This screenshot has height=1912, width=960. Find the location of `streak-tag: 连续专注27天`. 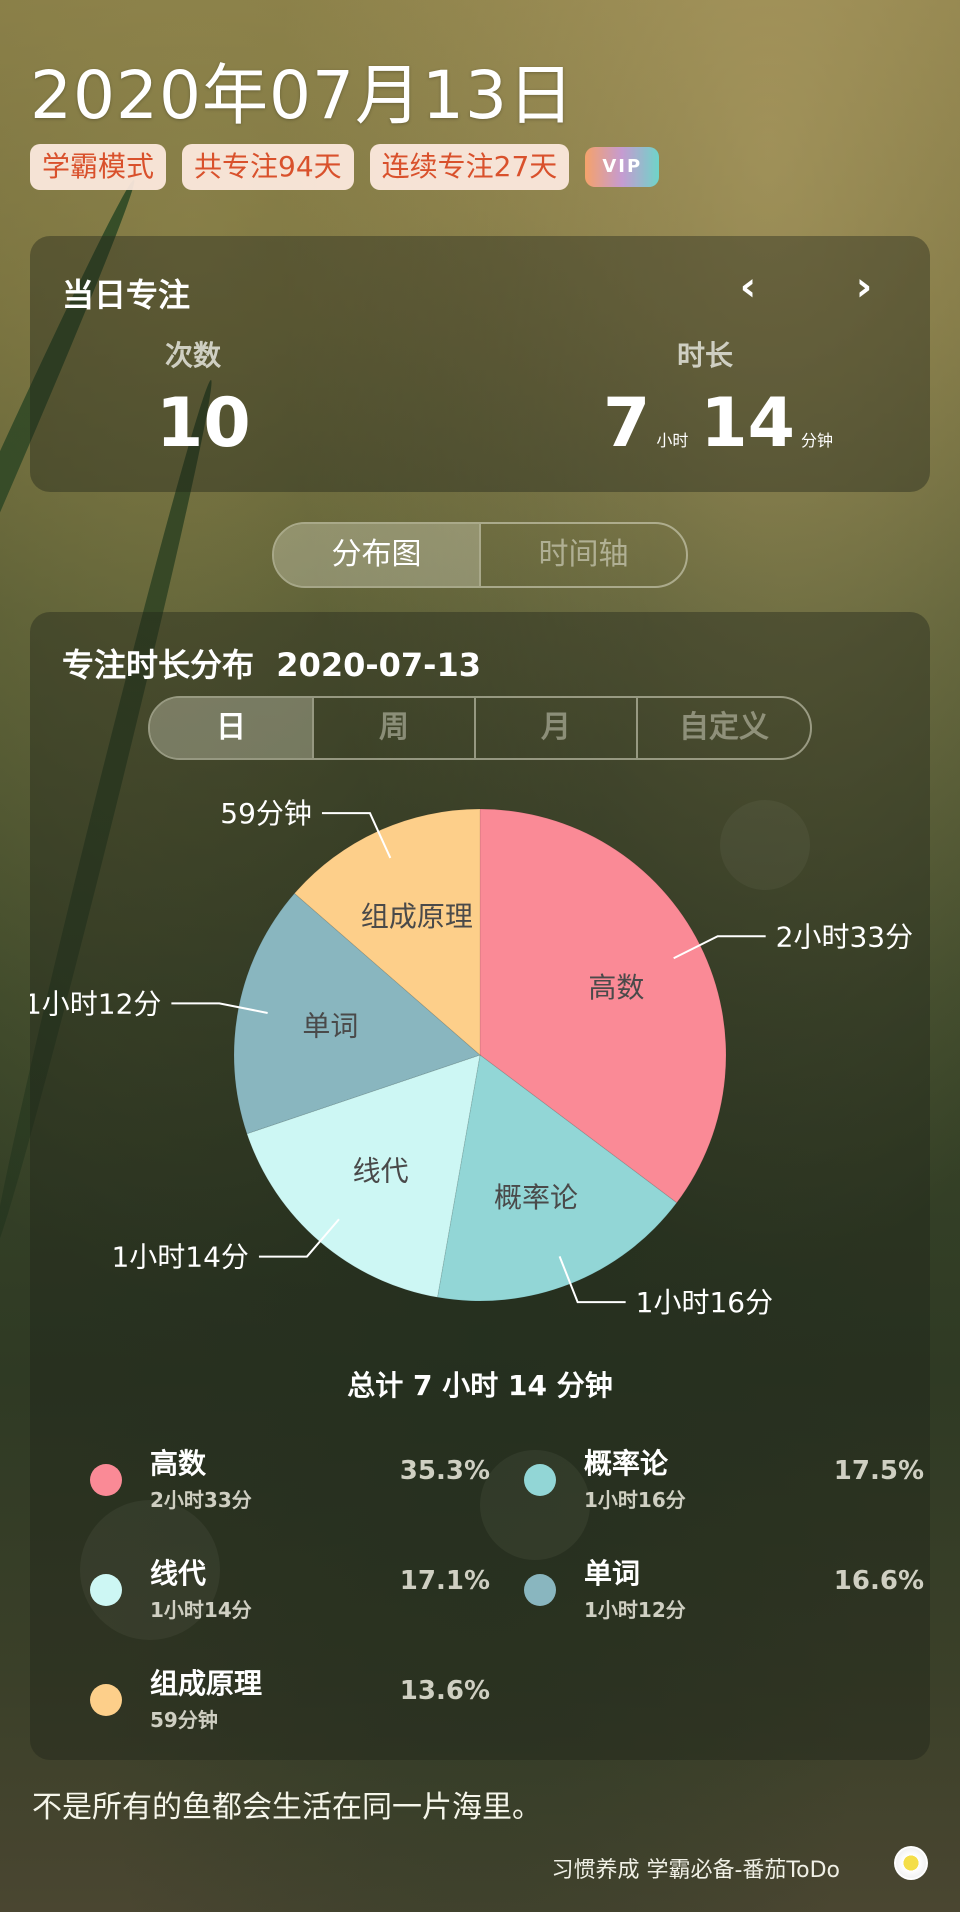

streak-tag: 连续专注27天 is located at coordinates (469, 167).